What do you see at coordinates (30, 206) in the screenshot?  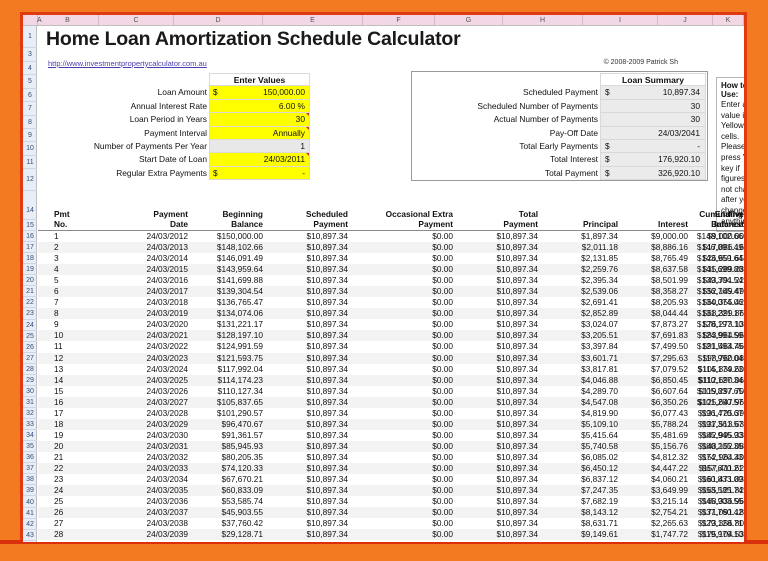 I see `row-number-14: 14` at bounding box center [30, 206].